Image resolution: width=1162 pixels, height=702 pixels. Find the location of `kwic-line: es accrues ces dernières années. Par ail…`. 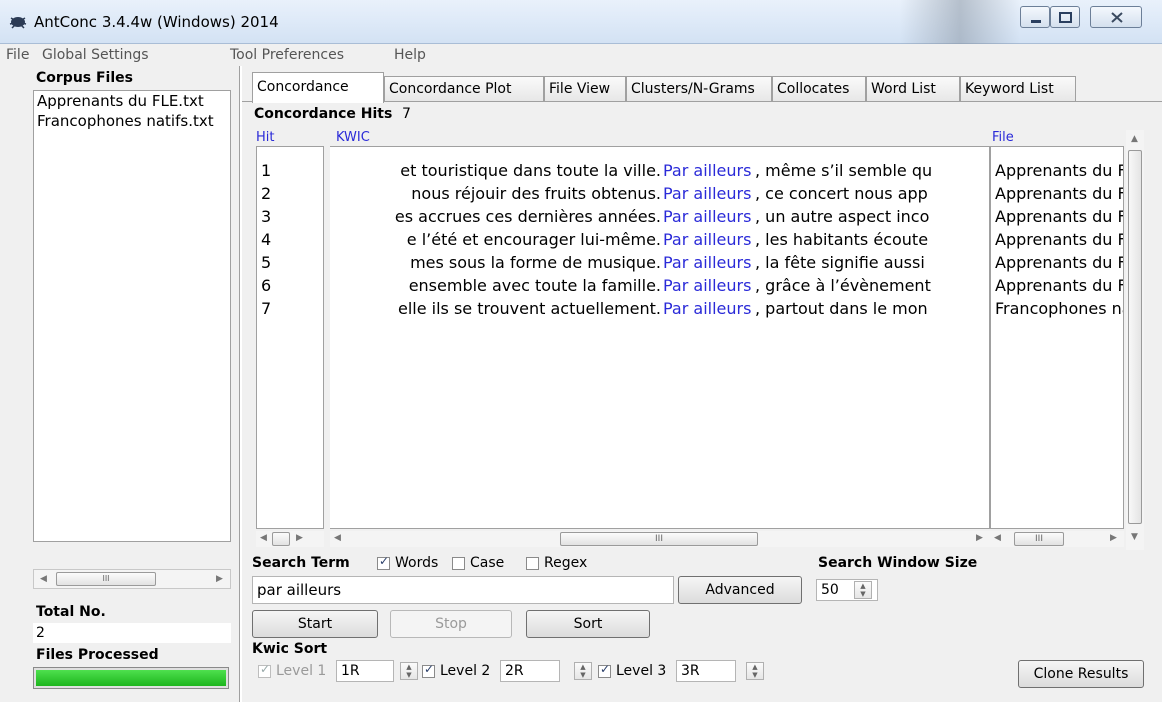

kwic-line: es accrues ces dernières années. Par ail… is located at coordinates (659, 216).